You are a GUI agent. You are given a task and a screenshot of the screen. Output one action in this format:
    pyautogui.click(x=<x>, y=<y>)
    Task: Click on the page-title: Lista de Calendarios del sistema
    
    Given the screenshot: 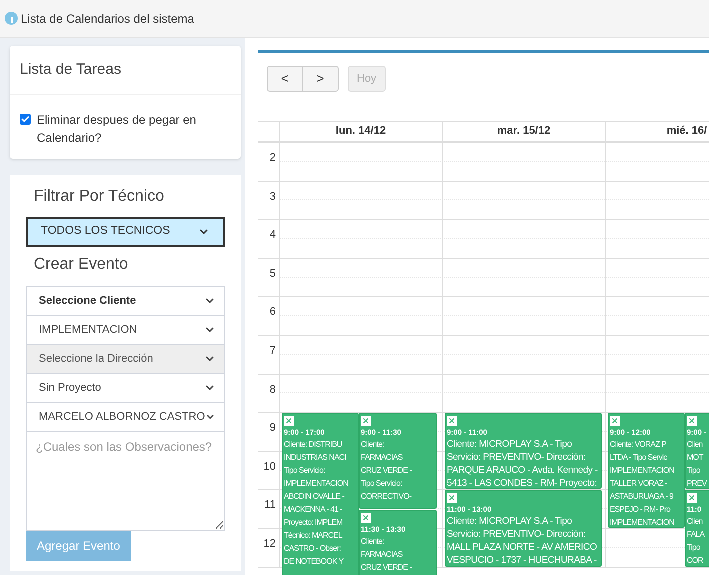 What is the action you would take?
    pyautogui.click(x=107, y=19)
    